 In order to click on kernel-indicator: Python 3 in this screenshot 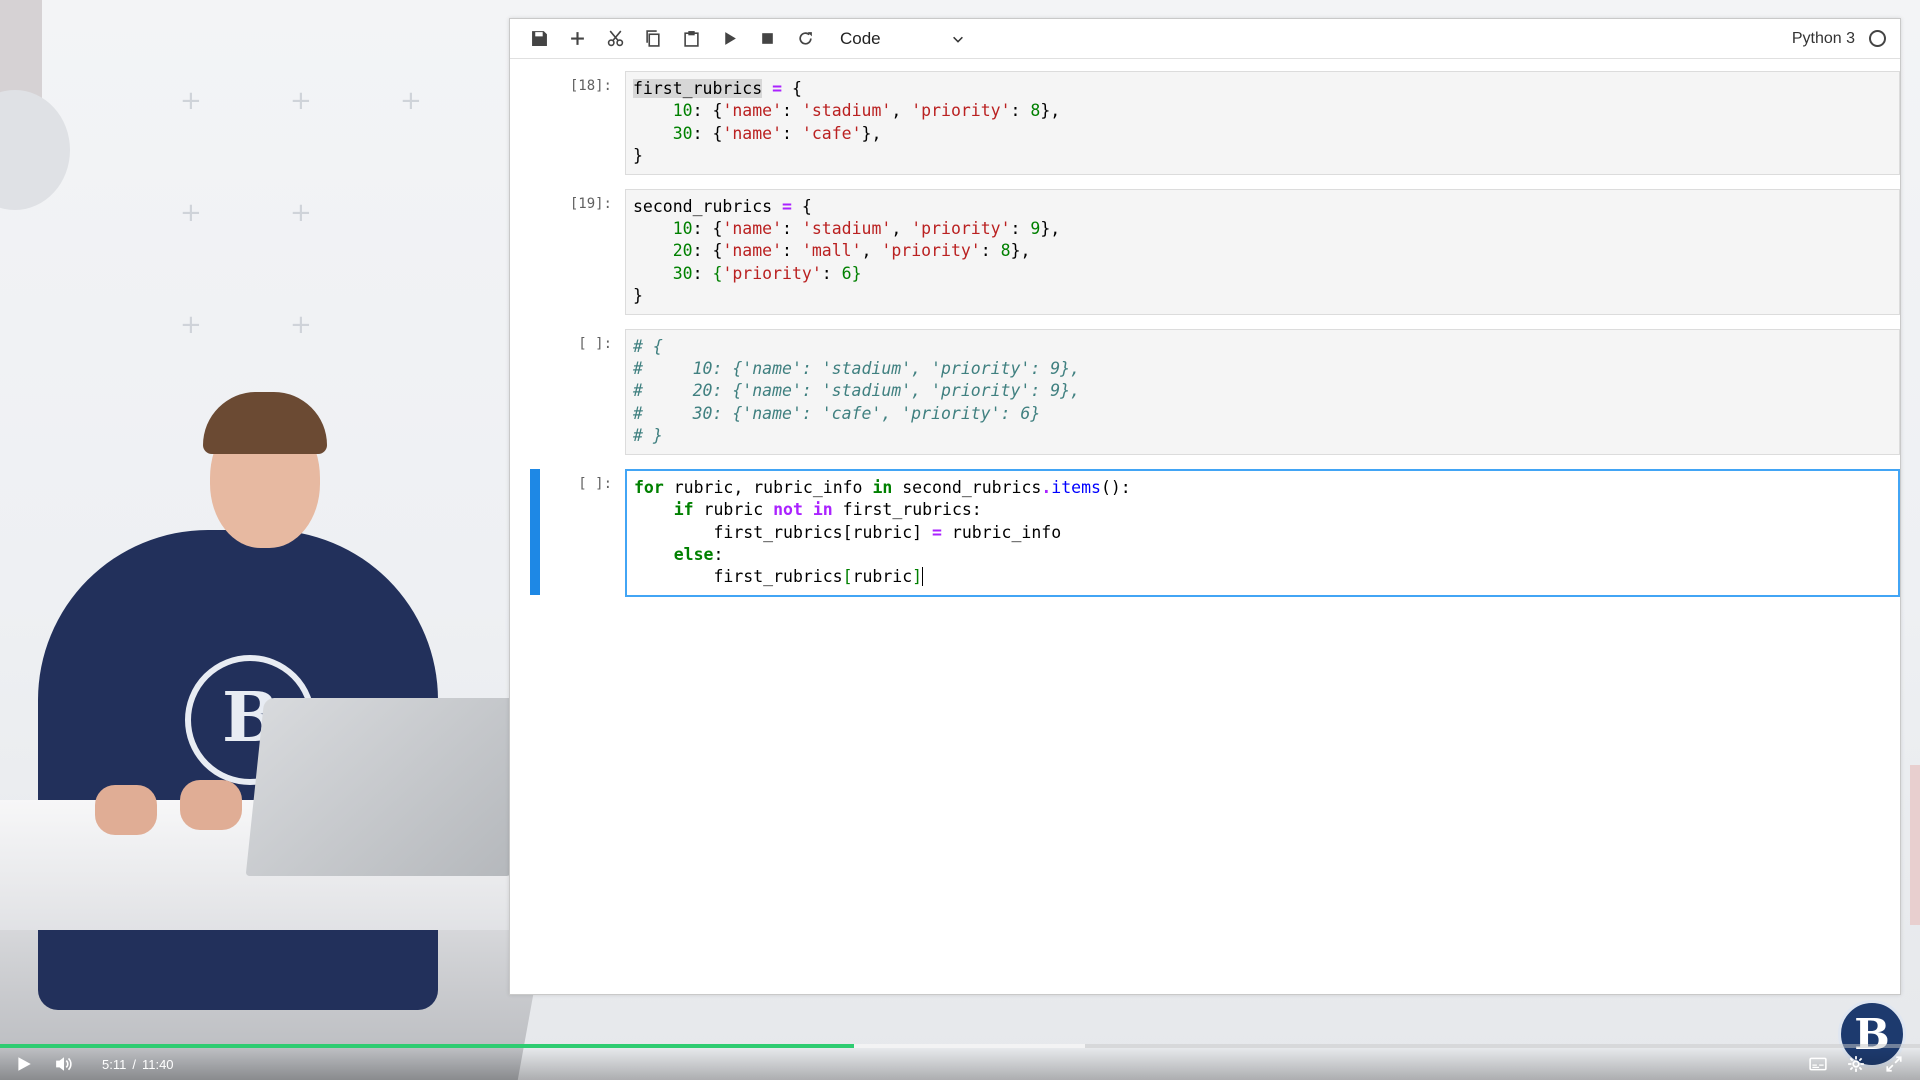, I will do `click(1846, 39)`.